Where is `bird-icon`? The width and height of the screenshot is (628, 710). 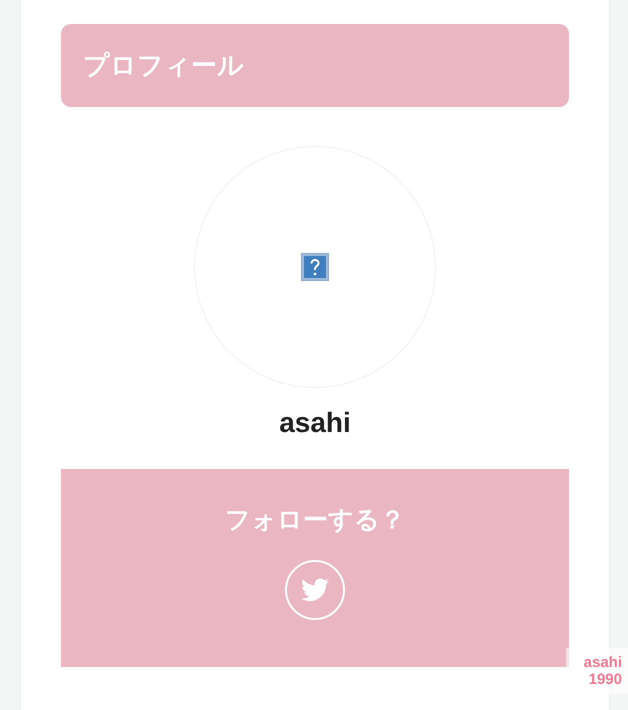 bird-icon is located at coordinates (315, 590).